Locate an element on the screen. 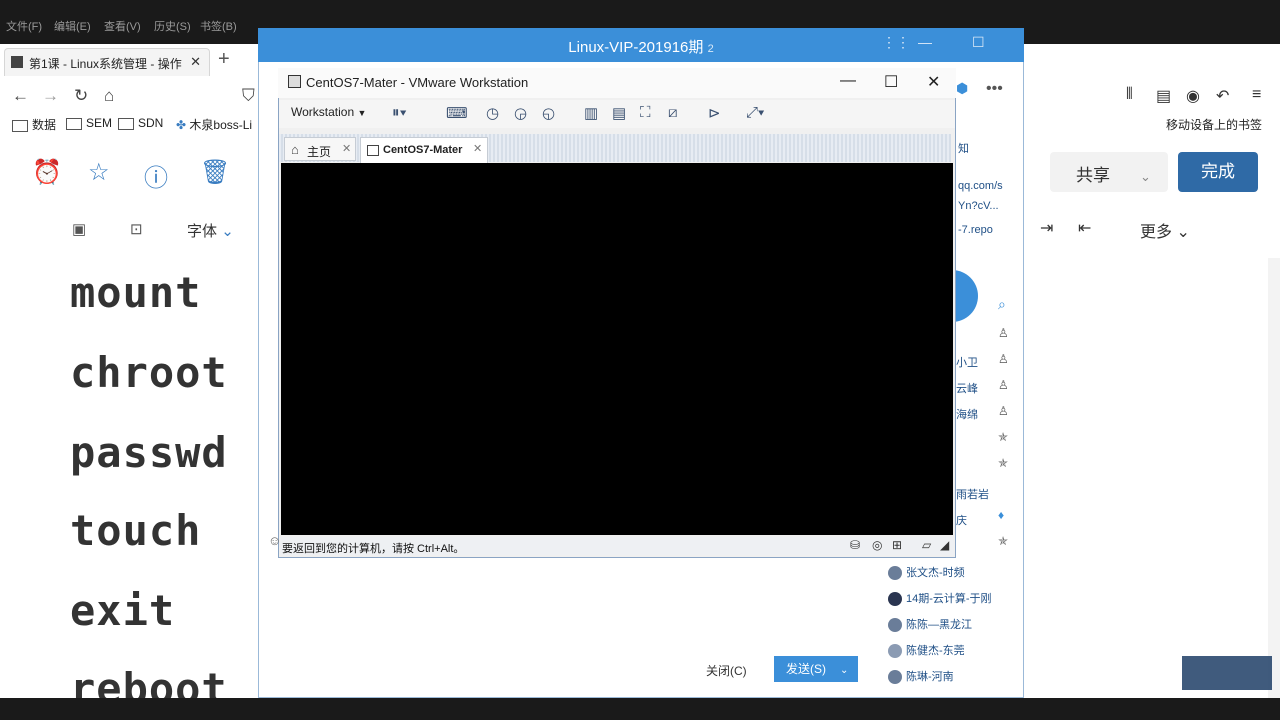 Image resolution: width=1280 pixels, height=720 pixels. tab-vm: CentOS7-Mater ✕ is located at coordinates (424, 150).